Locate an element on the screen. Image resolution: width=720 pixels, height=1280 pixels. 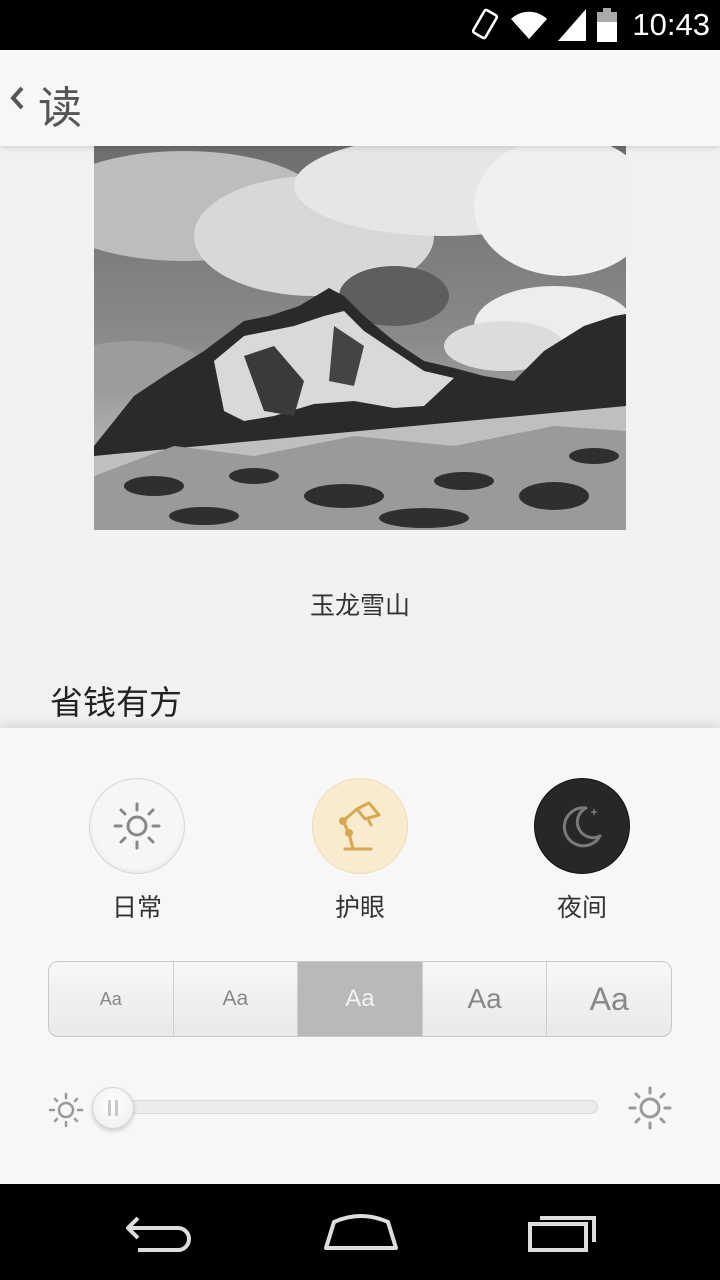
brightness-low-icon is located at coordinates (66, 1110).